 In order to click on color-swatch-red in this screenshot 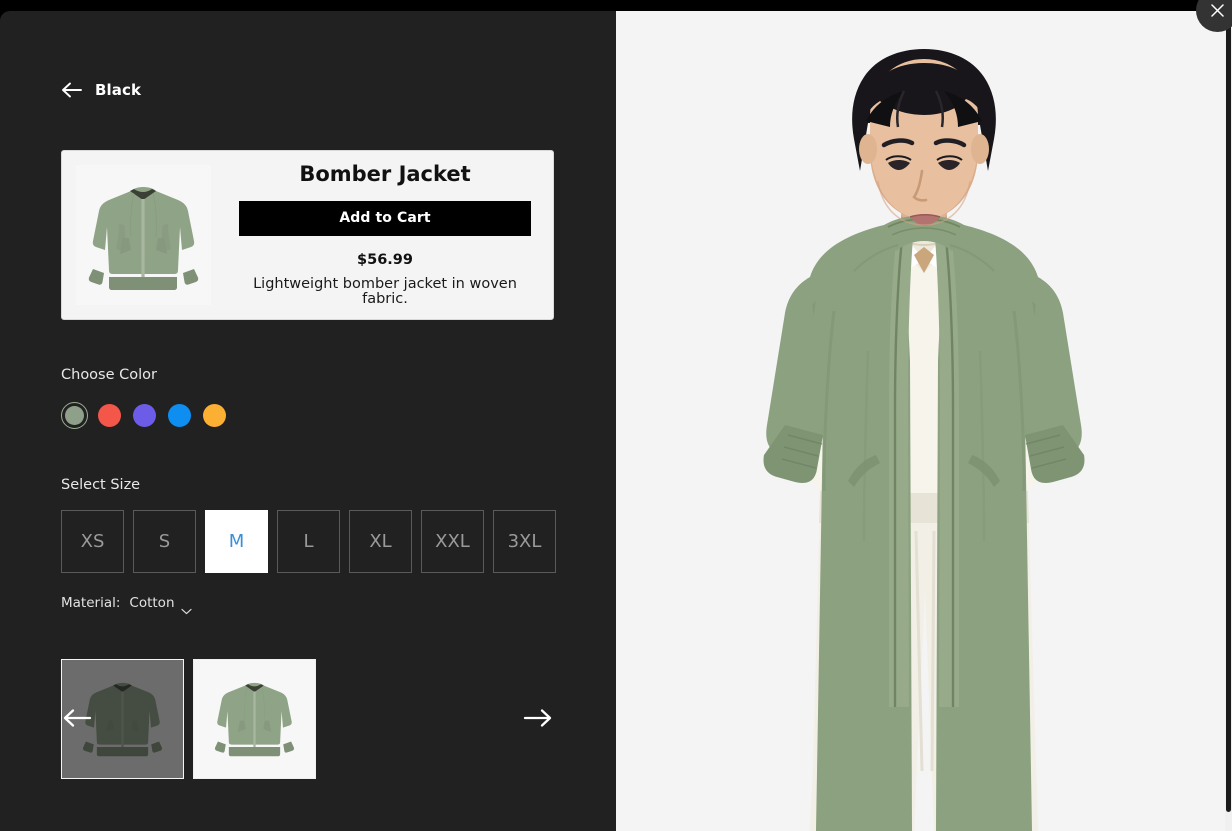, I will do `click(109, 415)`.